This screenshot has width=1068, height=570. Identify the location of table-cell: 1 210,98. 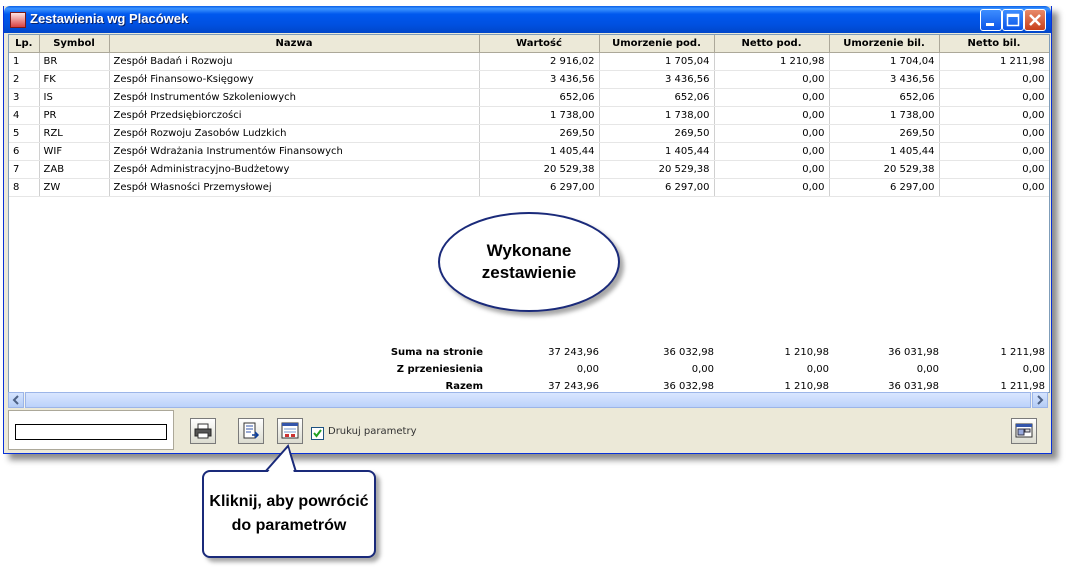
(772, 61).